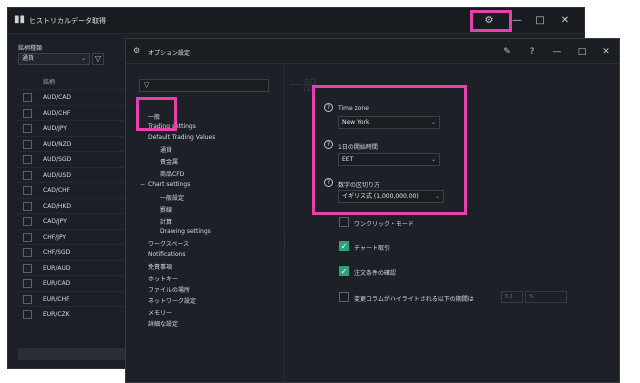 The width and height of the screenshot is (640, 383). Describe the element at coordinates (57, 144) in the screenshot. I see `symbol-label: AUD/NZD` at that location.